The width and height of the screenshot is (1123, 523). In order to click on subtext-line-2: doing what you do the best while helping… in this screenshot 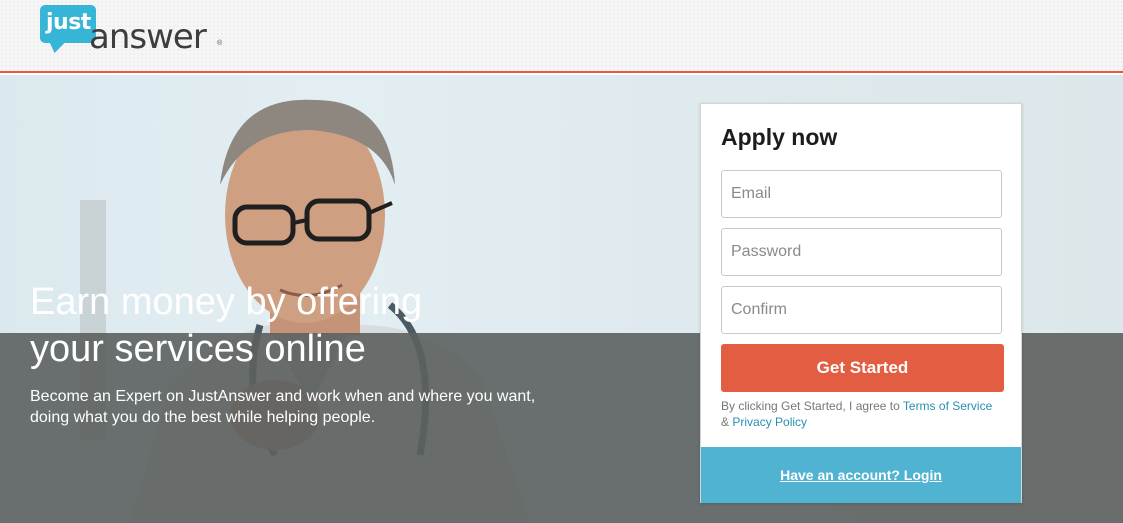, I will do `click(203, 417)`.